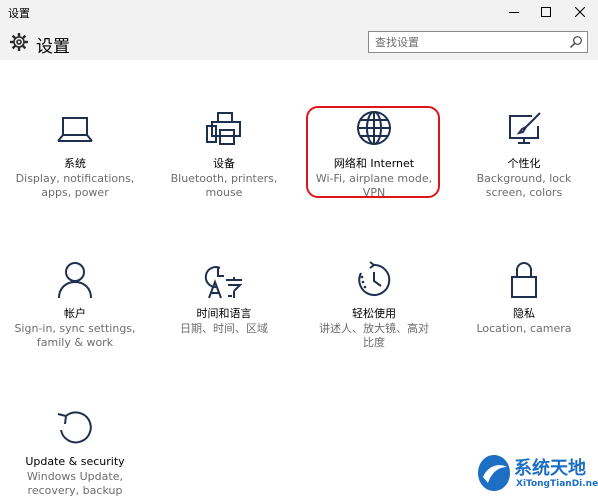 Image resolution: width=598 pixels, height=498 pixels. Describe the element at coordinates (53, 47) in the screenshot. I see `page-title: 设置` at that location.